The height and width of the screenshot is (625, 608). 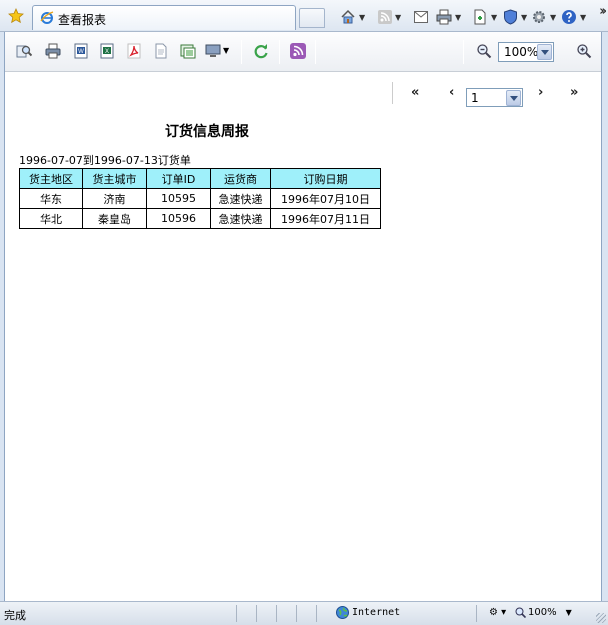 What do you see at coordinates (497, 612) in the screenshot?
I see `protected-mode-icon: ⚙ ▾` at bounding box center [497, 612].